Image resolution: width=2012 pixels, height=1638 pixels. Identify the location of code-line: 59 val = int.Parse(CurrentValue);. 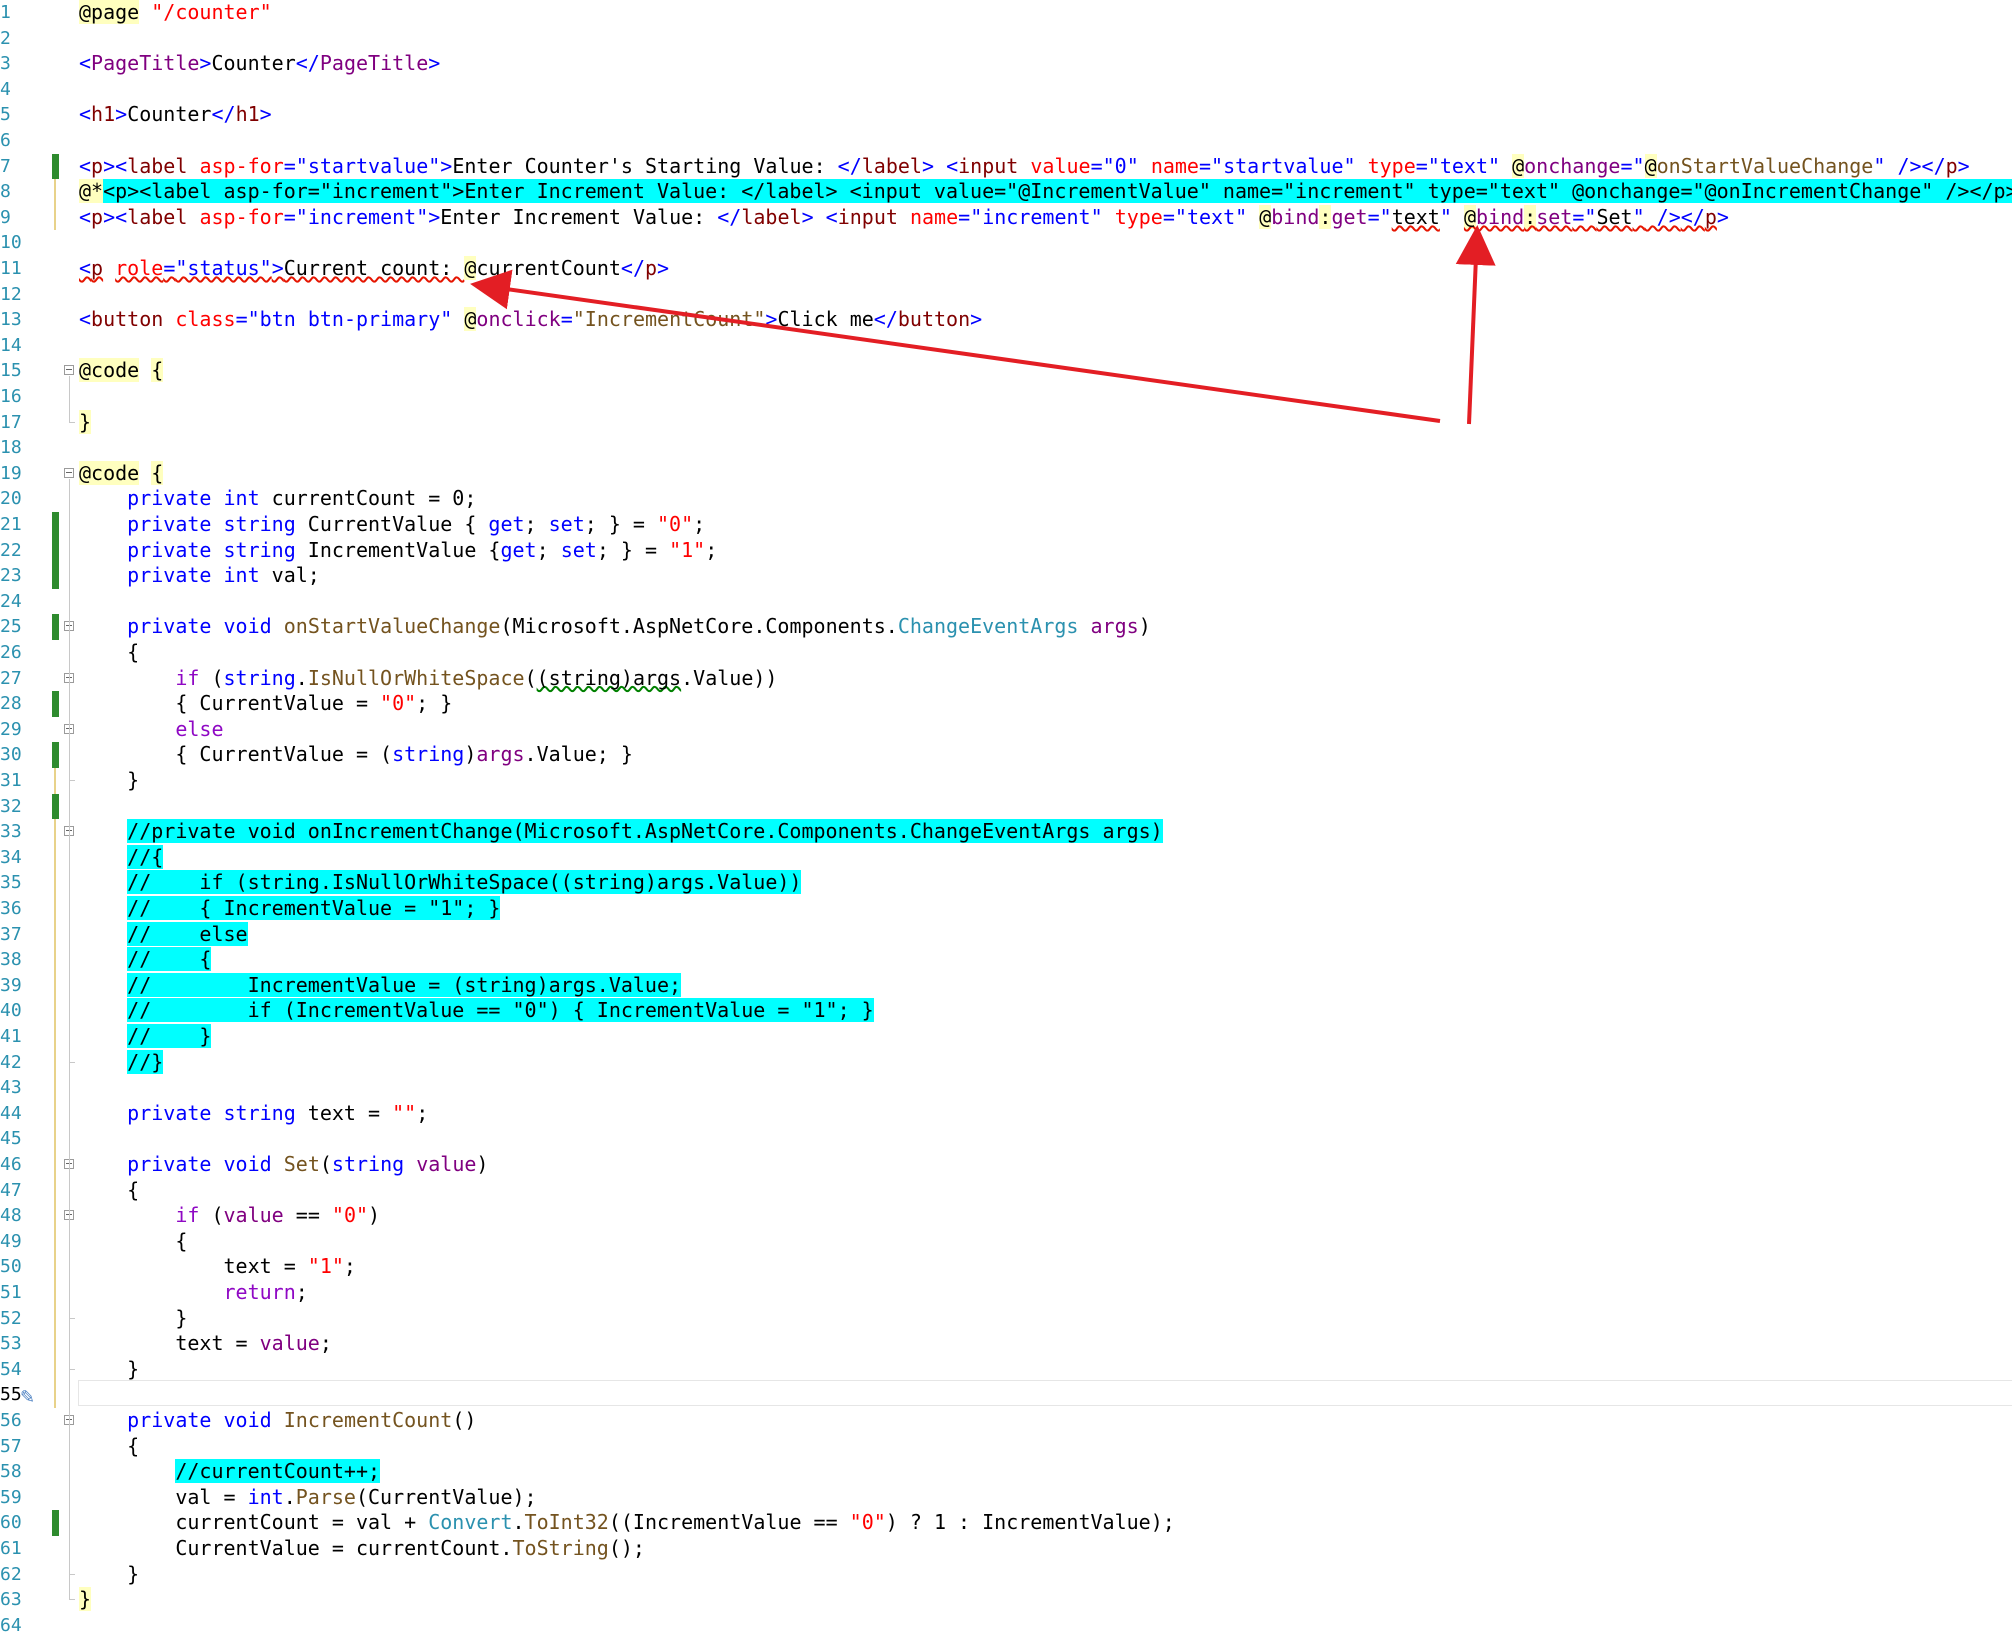
(1006, 1498).